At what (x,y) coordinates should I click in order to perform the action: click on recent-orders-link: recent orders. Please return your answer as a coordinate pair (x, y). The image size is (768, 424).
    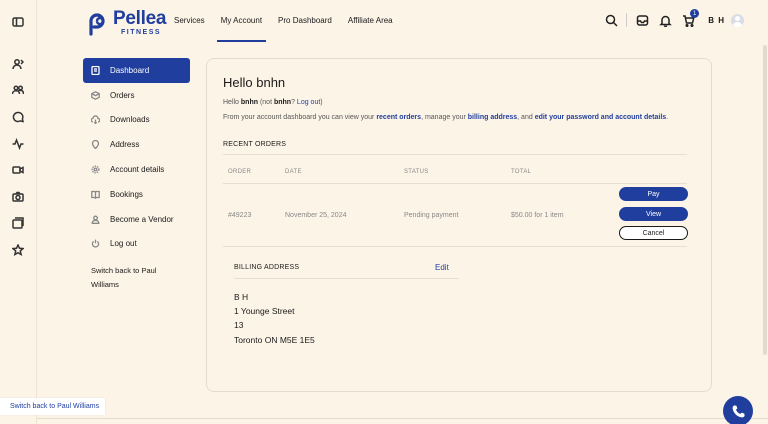
    Looking at the image, I should click on (398, 117).